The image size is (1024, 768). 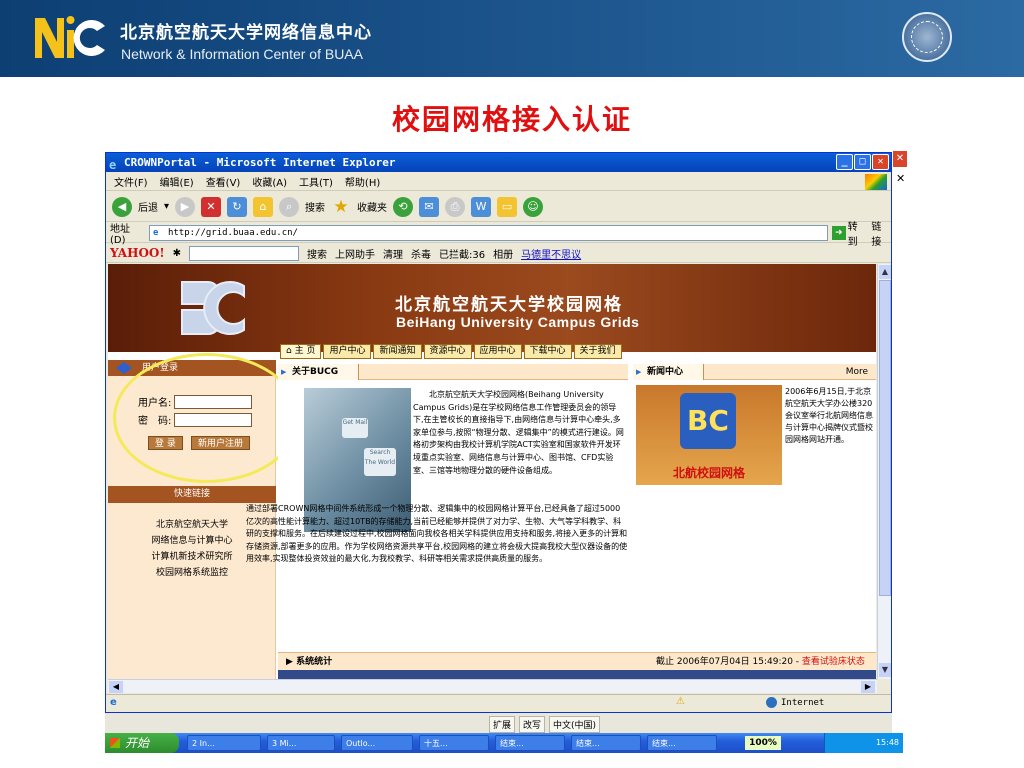 I want to click on back-dropdown-icon: ▾, so click(x=166, y=206).